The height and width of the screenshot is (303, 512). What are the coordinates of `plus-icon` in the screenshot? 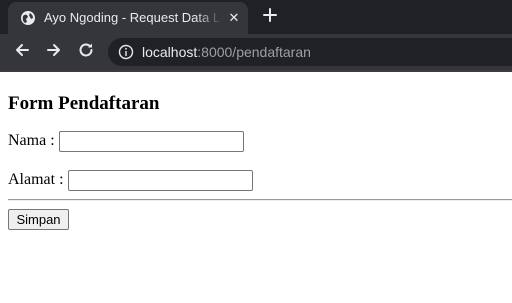 It's located at (270, 17).